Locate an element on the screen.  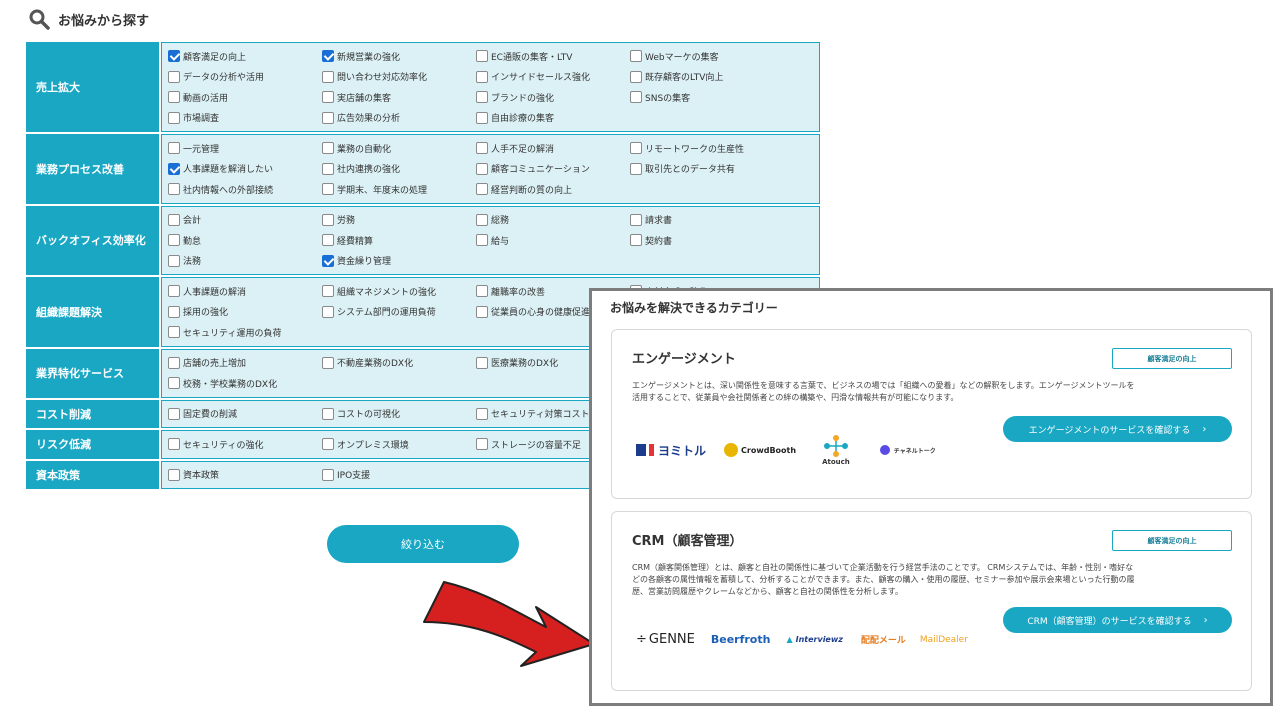
concern-checkbox: Webマーケの集客 is located at coordinates (724, 56).